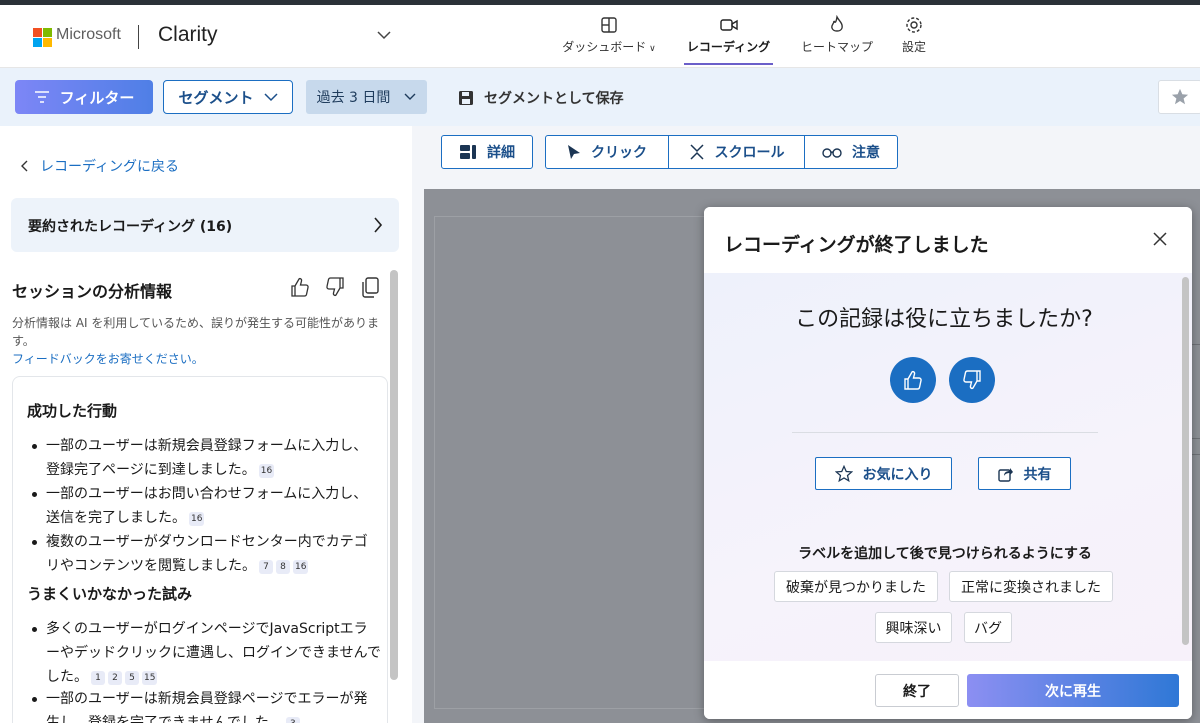 This screenshot has height=723, width=1200. I want to click on list-item: 一部のユーザーはお問い合わせフォームに入力し、送信を完了しました。 16, so click(206, 506).